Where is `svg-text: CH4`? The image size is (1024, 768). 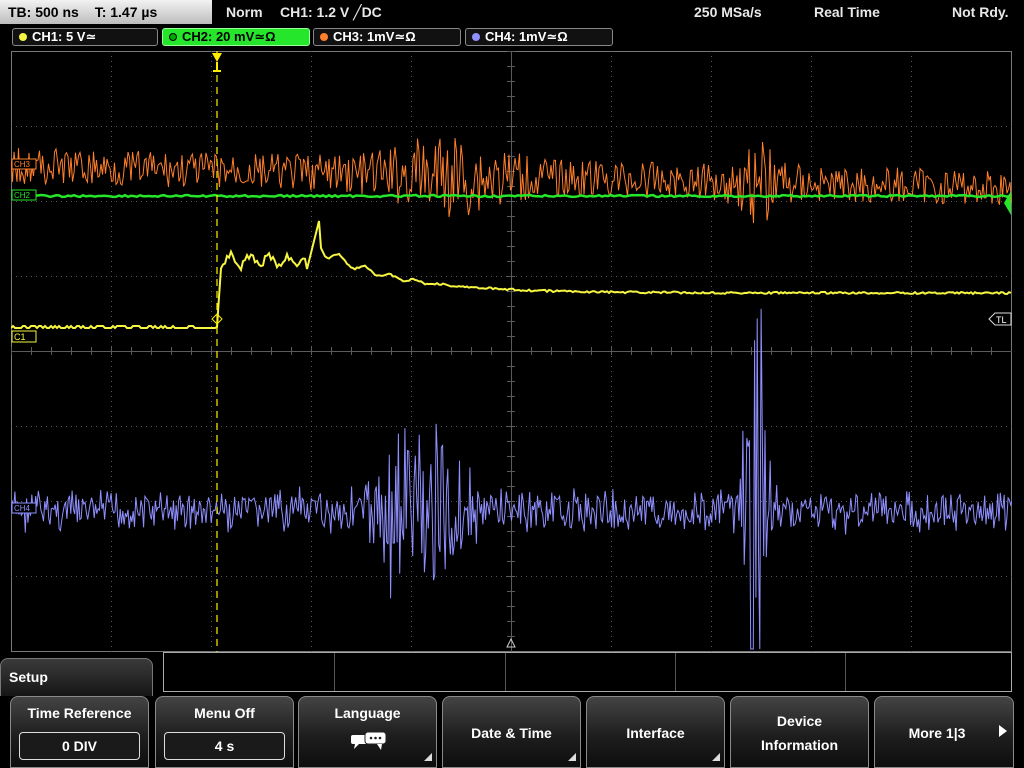 svg-text: CH4 is located at coordinates (22, 508).